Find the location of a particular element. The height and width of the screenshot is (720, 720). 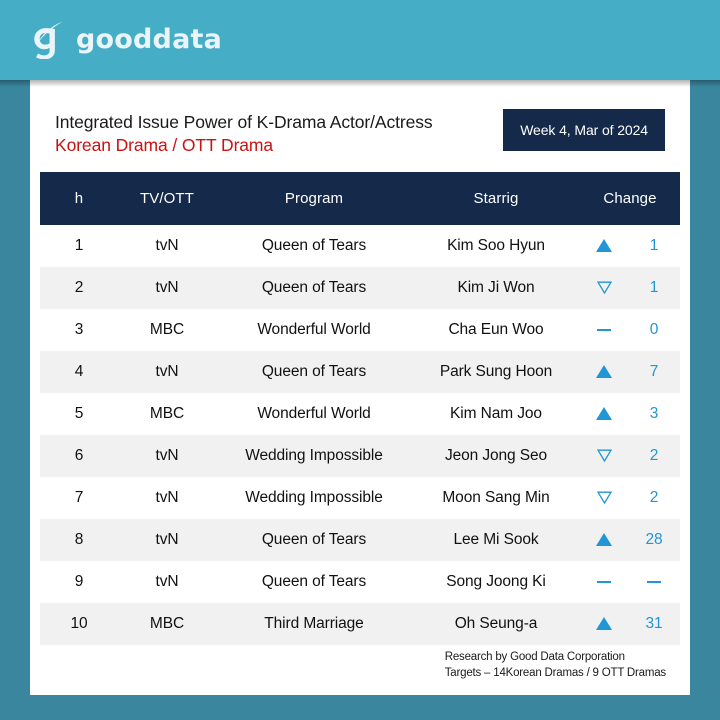

cell-rank: 3 is located at coordinates (79, 329).